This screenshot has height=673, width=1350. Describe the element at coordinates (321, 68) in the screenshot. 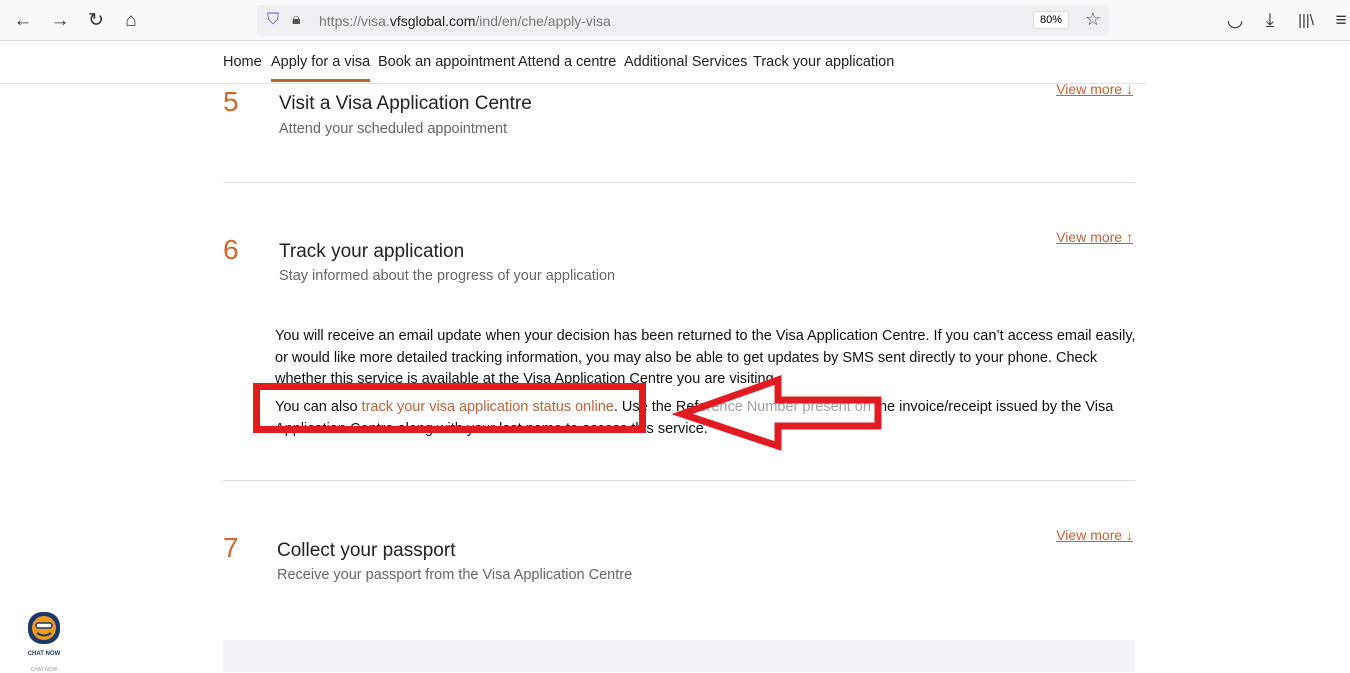

I see `nav-apply-for-visa: Apply for a visa` at that location.